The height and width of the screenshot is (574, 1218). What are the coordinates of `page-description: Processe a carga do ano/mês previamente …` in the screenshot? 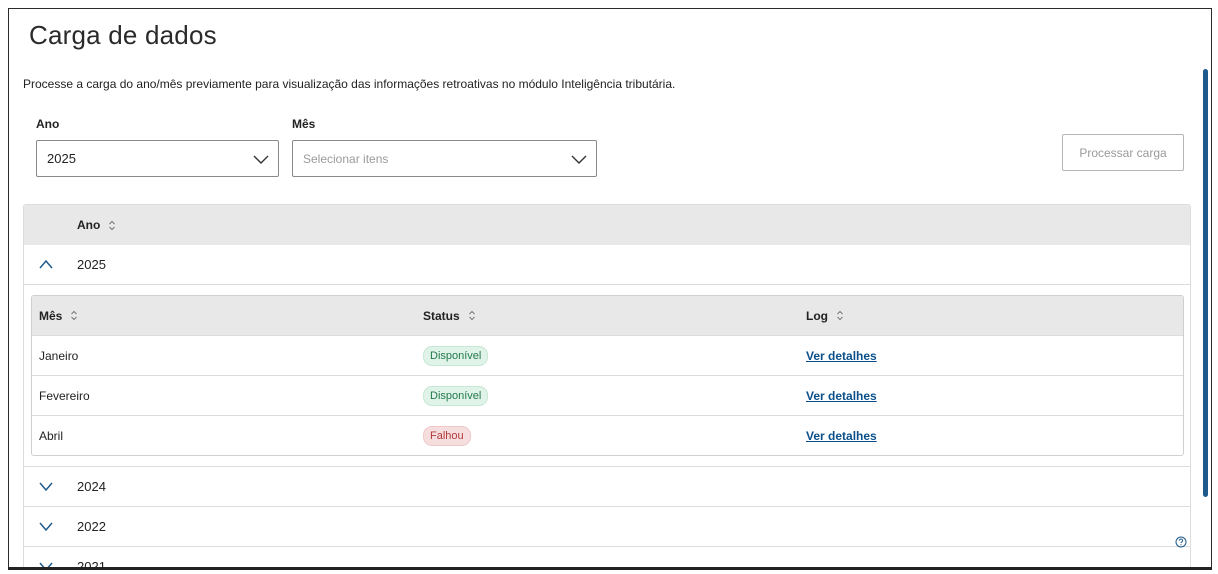 It's located at (349, 84).